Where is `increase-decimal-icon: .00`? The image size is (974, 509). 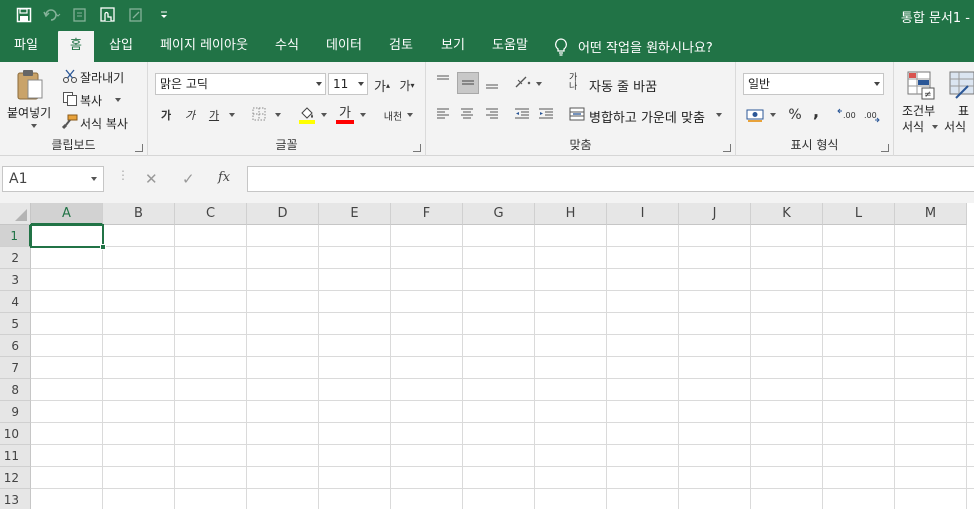
increase-decimal-icon: .00 is located at coordinates (847, 116).